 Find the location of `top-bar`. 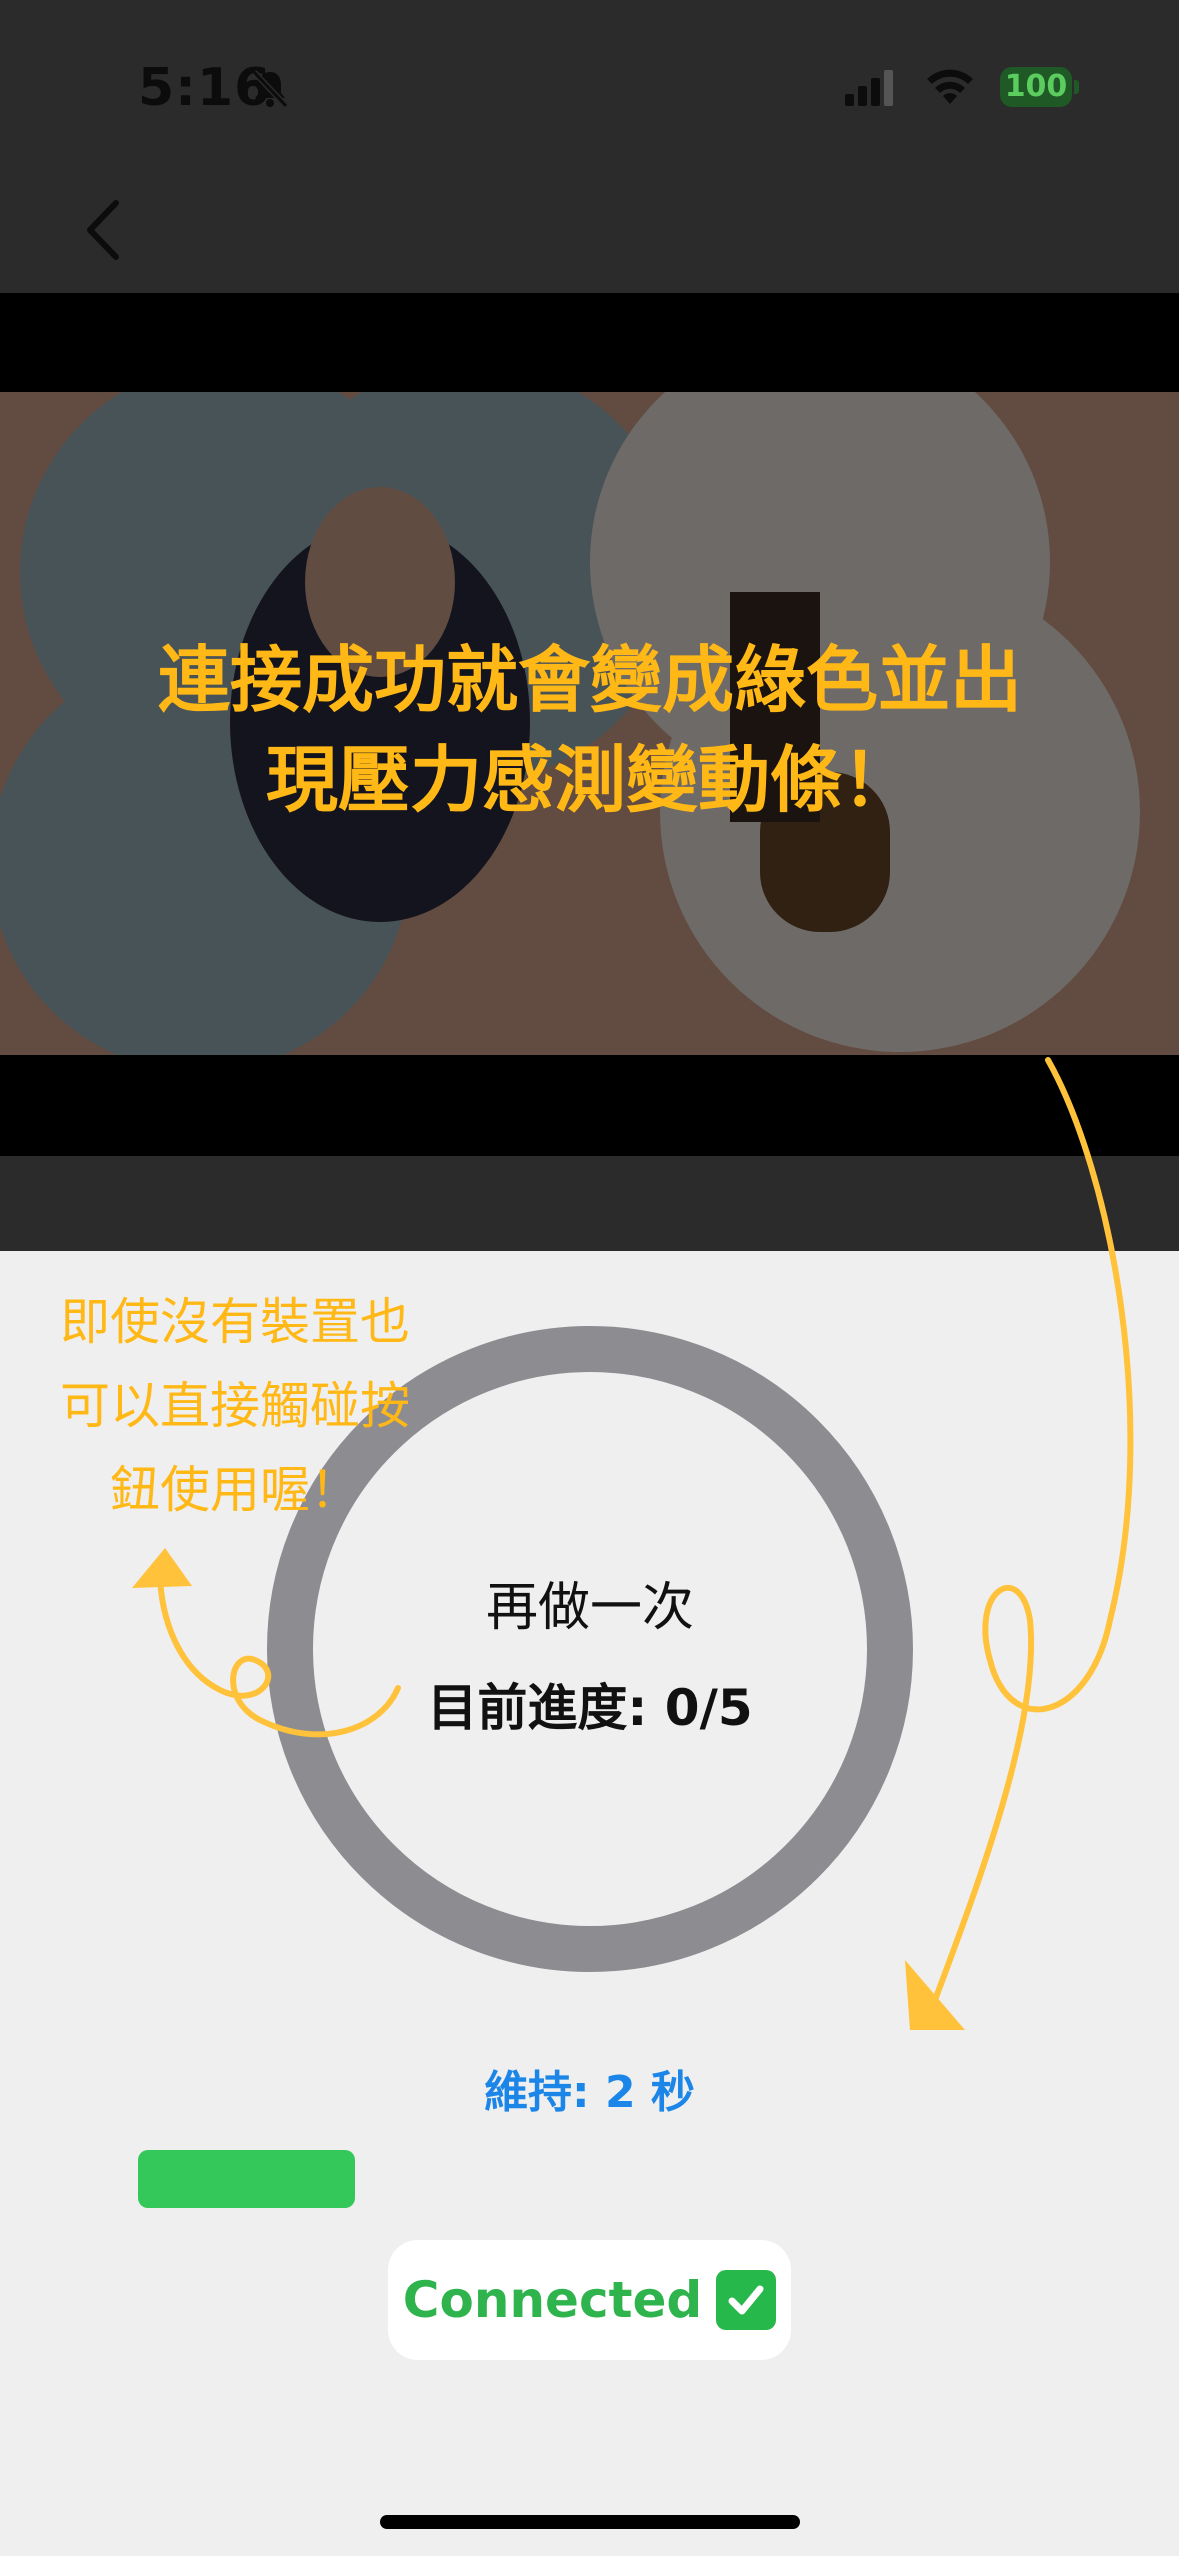

top-bar is located at coordinates (589, 146).